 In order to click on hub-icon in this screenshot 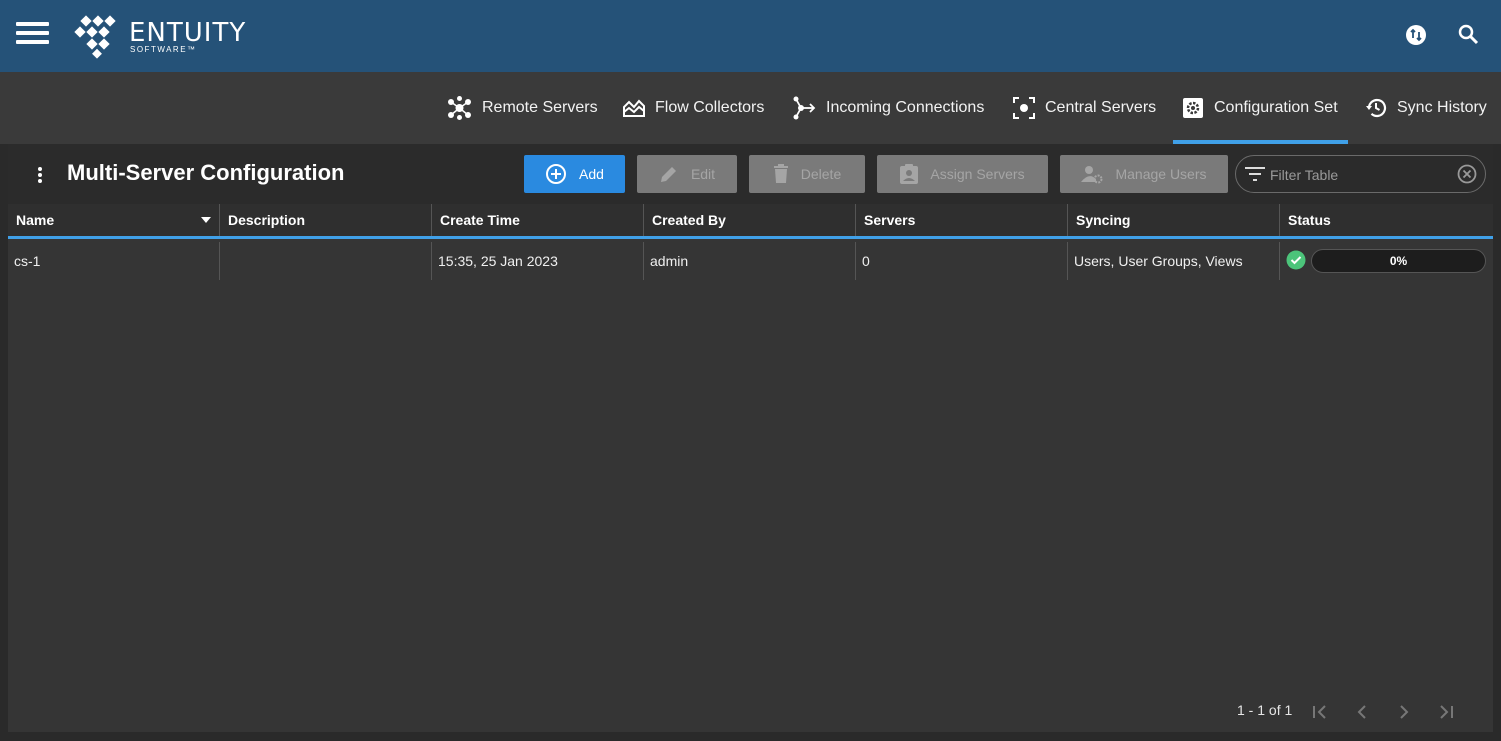, I will do `click(459, 108)`.